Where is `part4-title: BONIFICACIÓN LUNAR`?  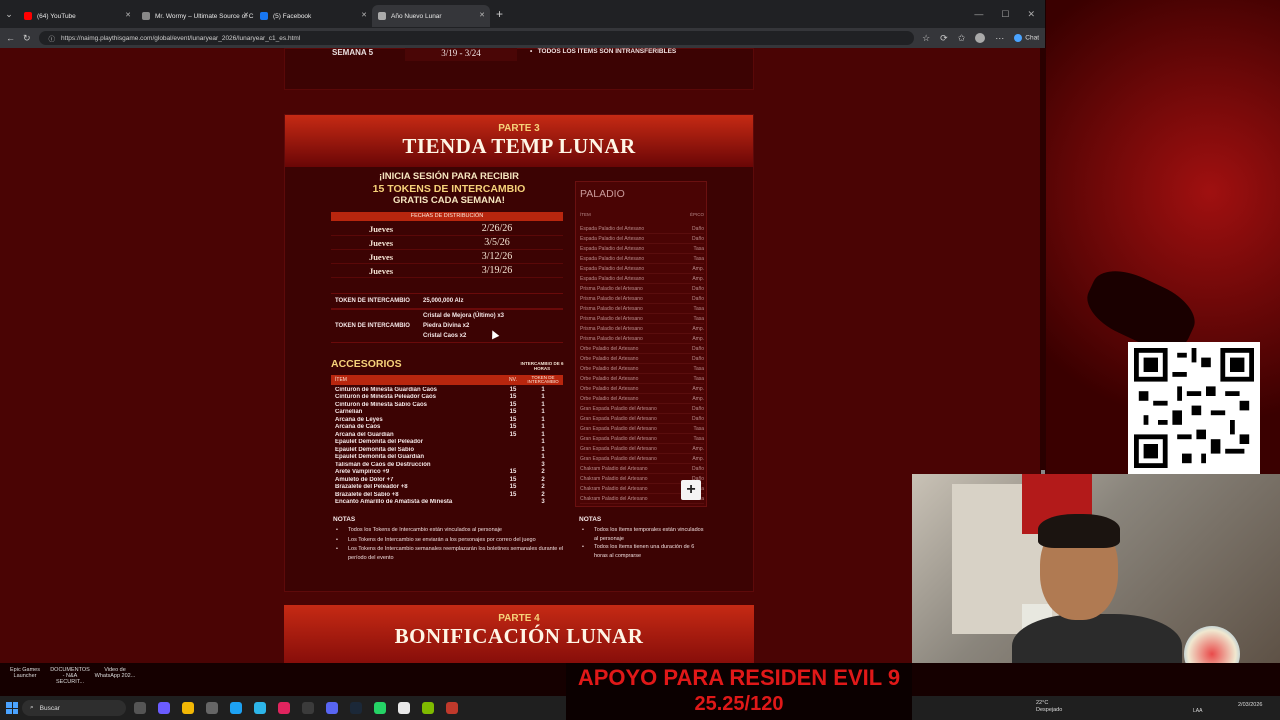 part4-title: BONIFICACIÓN LUNAR is located at coordinates (519, 636).